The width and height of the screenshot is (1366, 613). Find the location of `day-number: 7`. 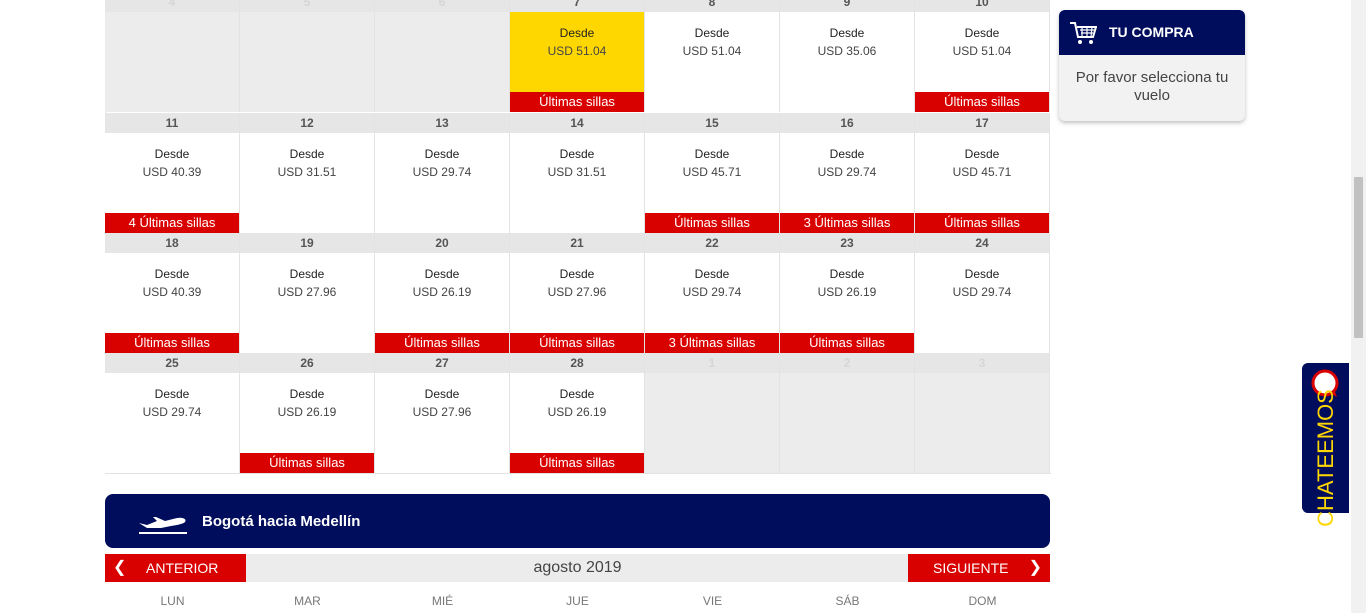

day-number: 7 is located at coordinates (577, 6).